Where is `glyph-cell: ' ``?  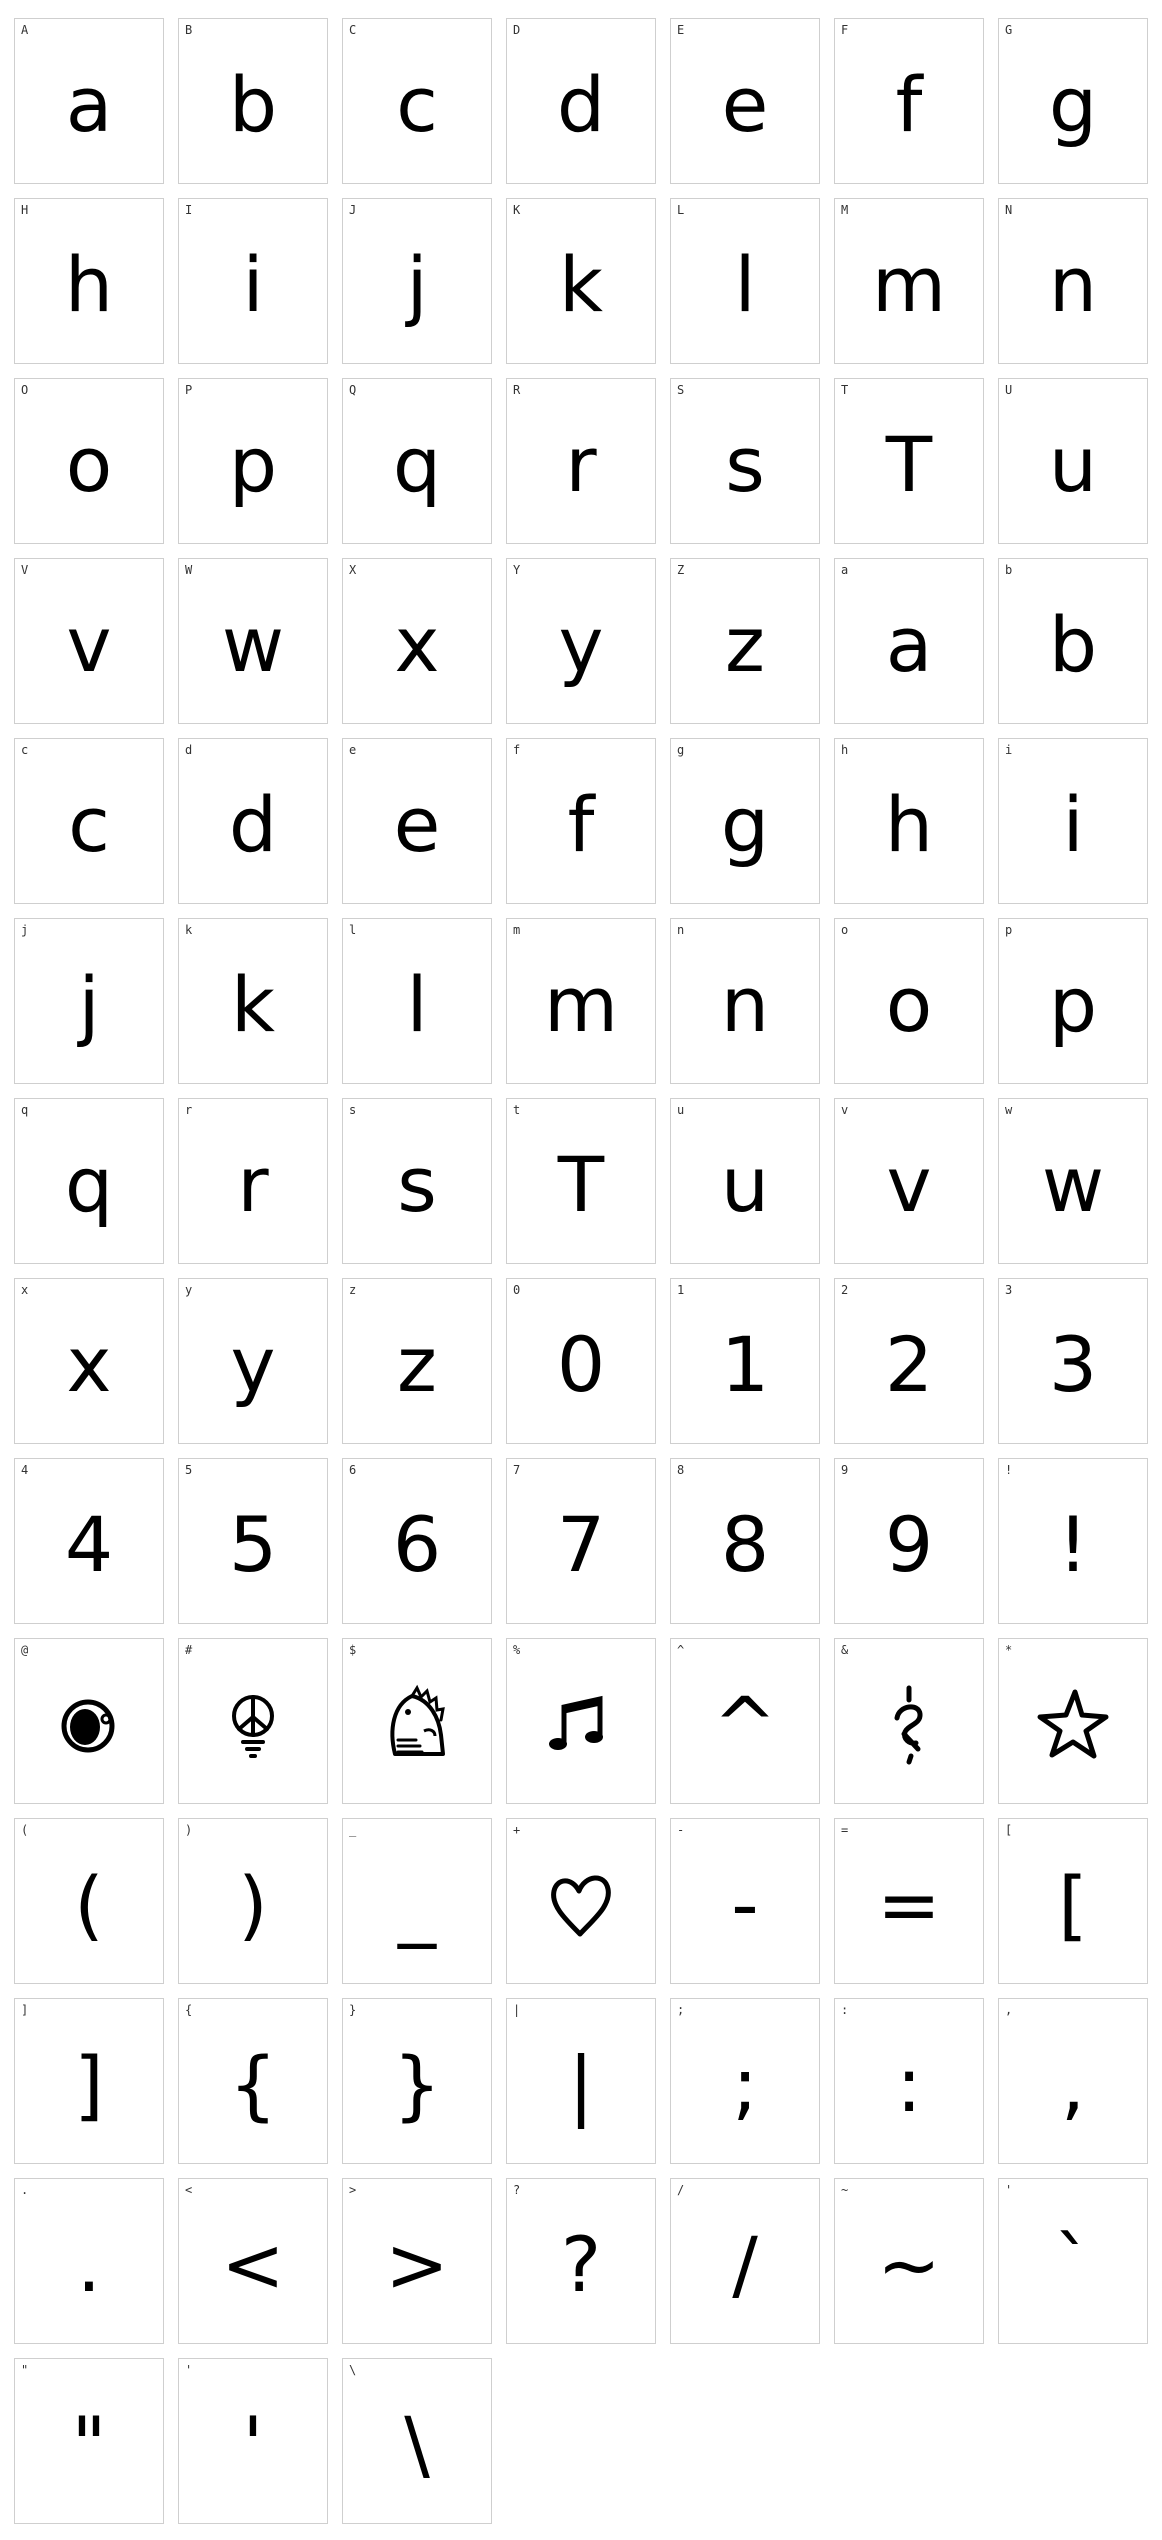
glyph-cell: ' ` is located at coordinates (1073, 2261).